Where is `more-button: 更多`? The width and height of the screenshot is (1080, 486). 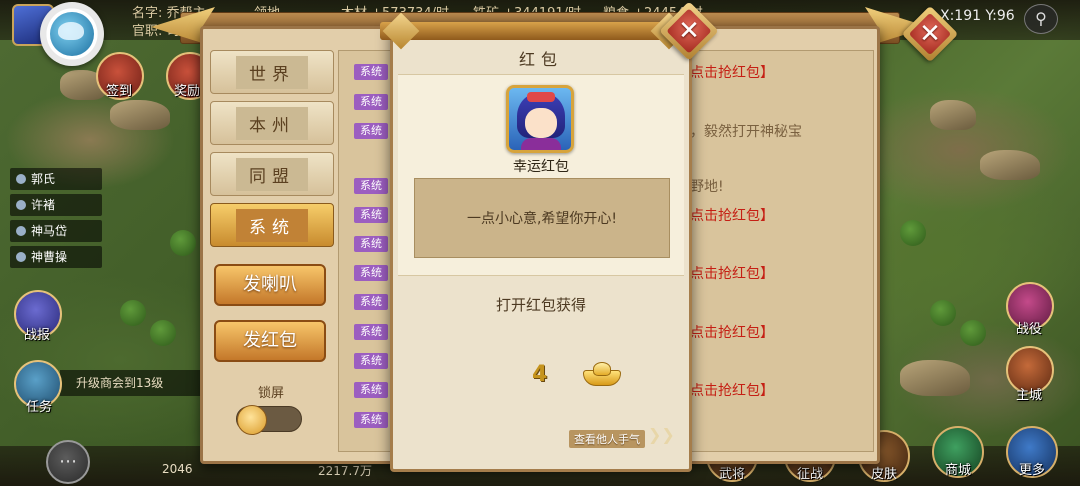 more-button: 更多 is located at coordinates (1032, 452).